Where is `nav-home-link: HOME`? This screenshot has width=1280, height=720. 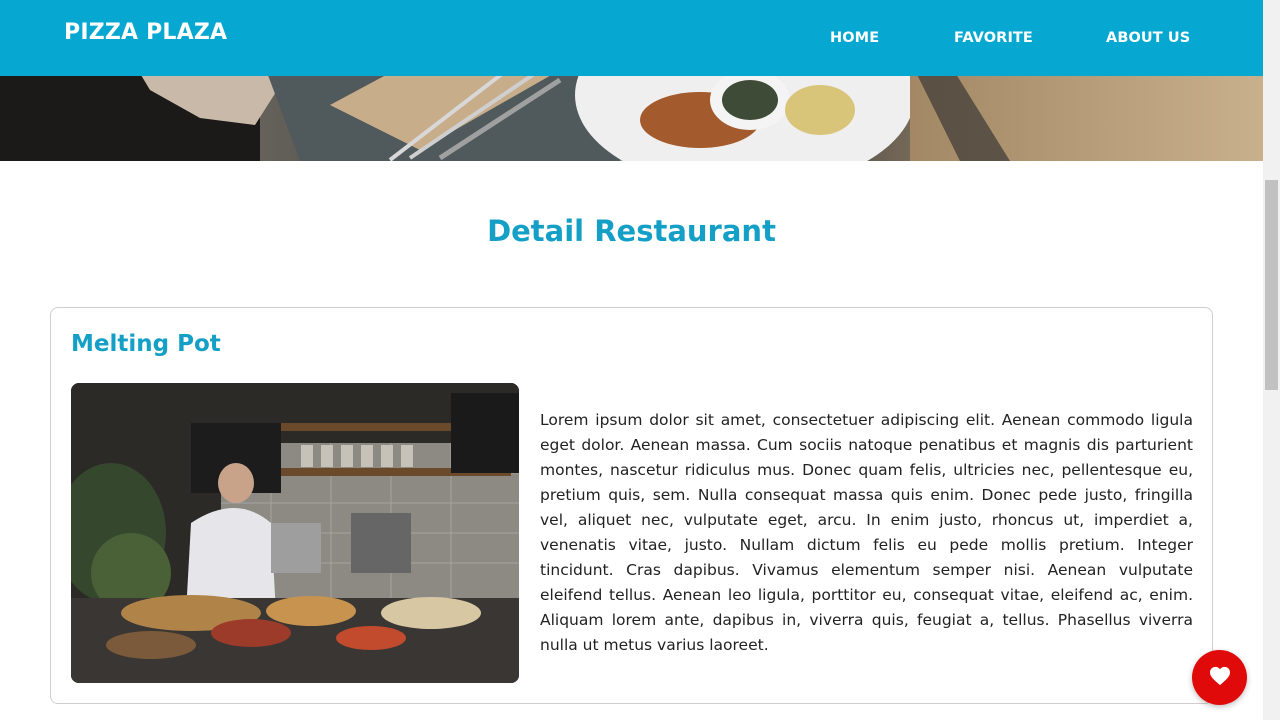
nav-home-link: HOME is located at coordinates (854, 38).